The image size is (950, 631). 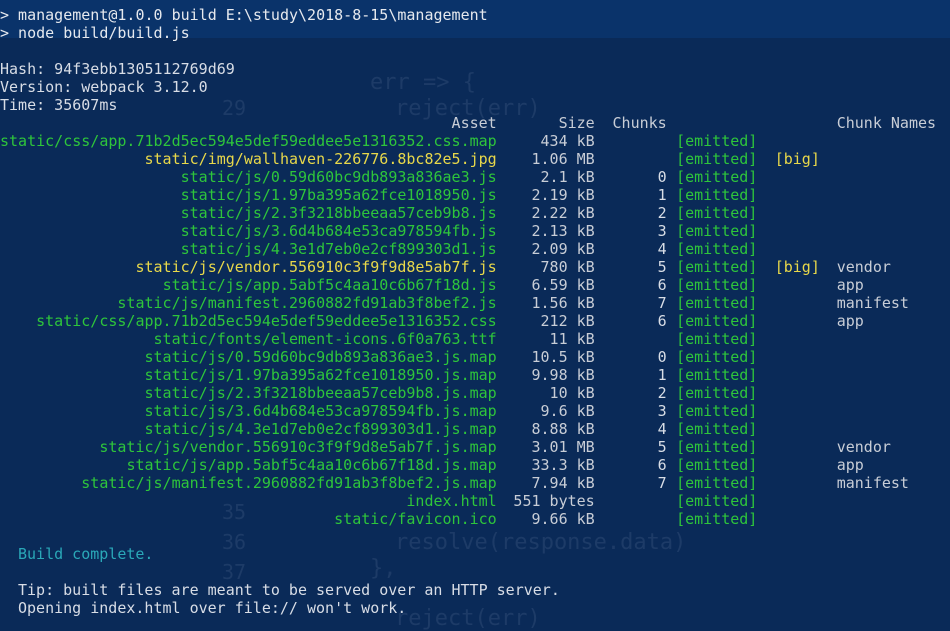 I want to click on asset-name: static/js/app.5abf5c4aa10c6b67f18d.js, so click(x=329, y=285).